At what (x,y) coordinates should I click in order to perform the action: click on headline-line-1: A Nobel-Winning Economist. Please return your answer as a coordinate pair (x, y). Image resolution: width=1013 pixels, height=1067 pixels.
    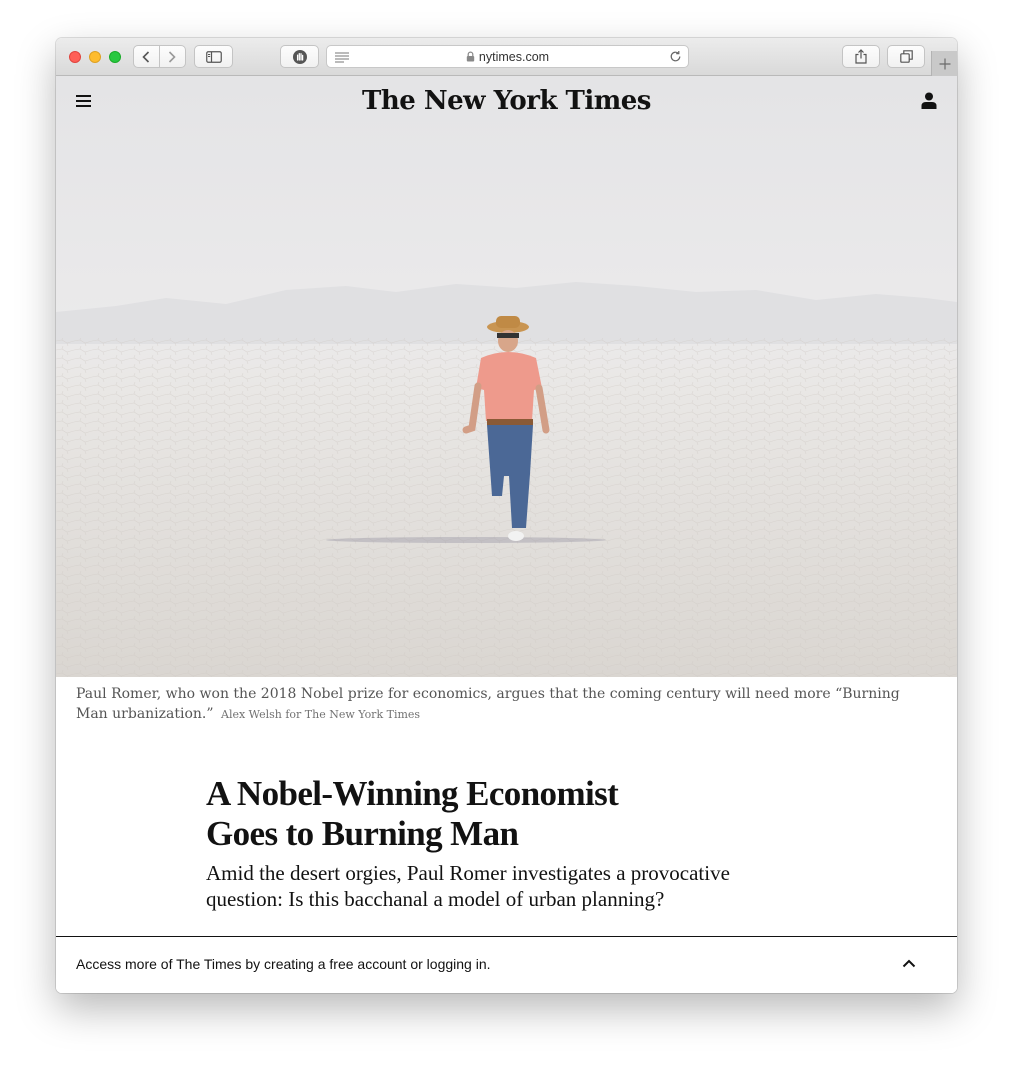
    Looking at the image, I should click on (412, 793).